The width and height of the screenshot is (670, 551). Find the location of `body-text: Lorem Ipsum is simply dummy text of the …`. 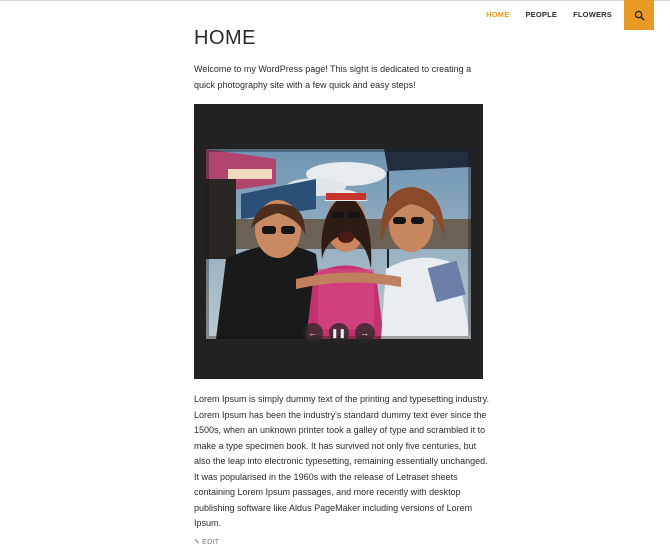

body-text: Lorem Ipsum is simply dummy text of the … is located at coordinates (341, 461).